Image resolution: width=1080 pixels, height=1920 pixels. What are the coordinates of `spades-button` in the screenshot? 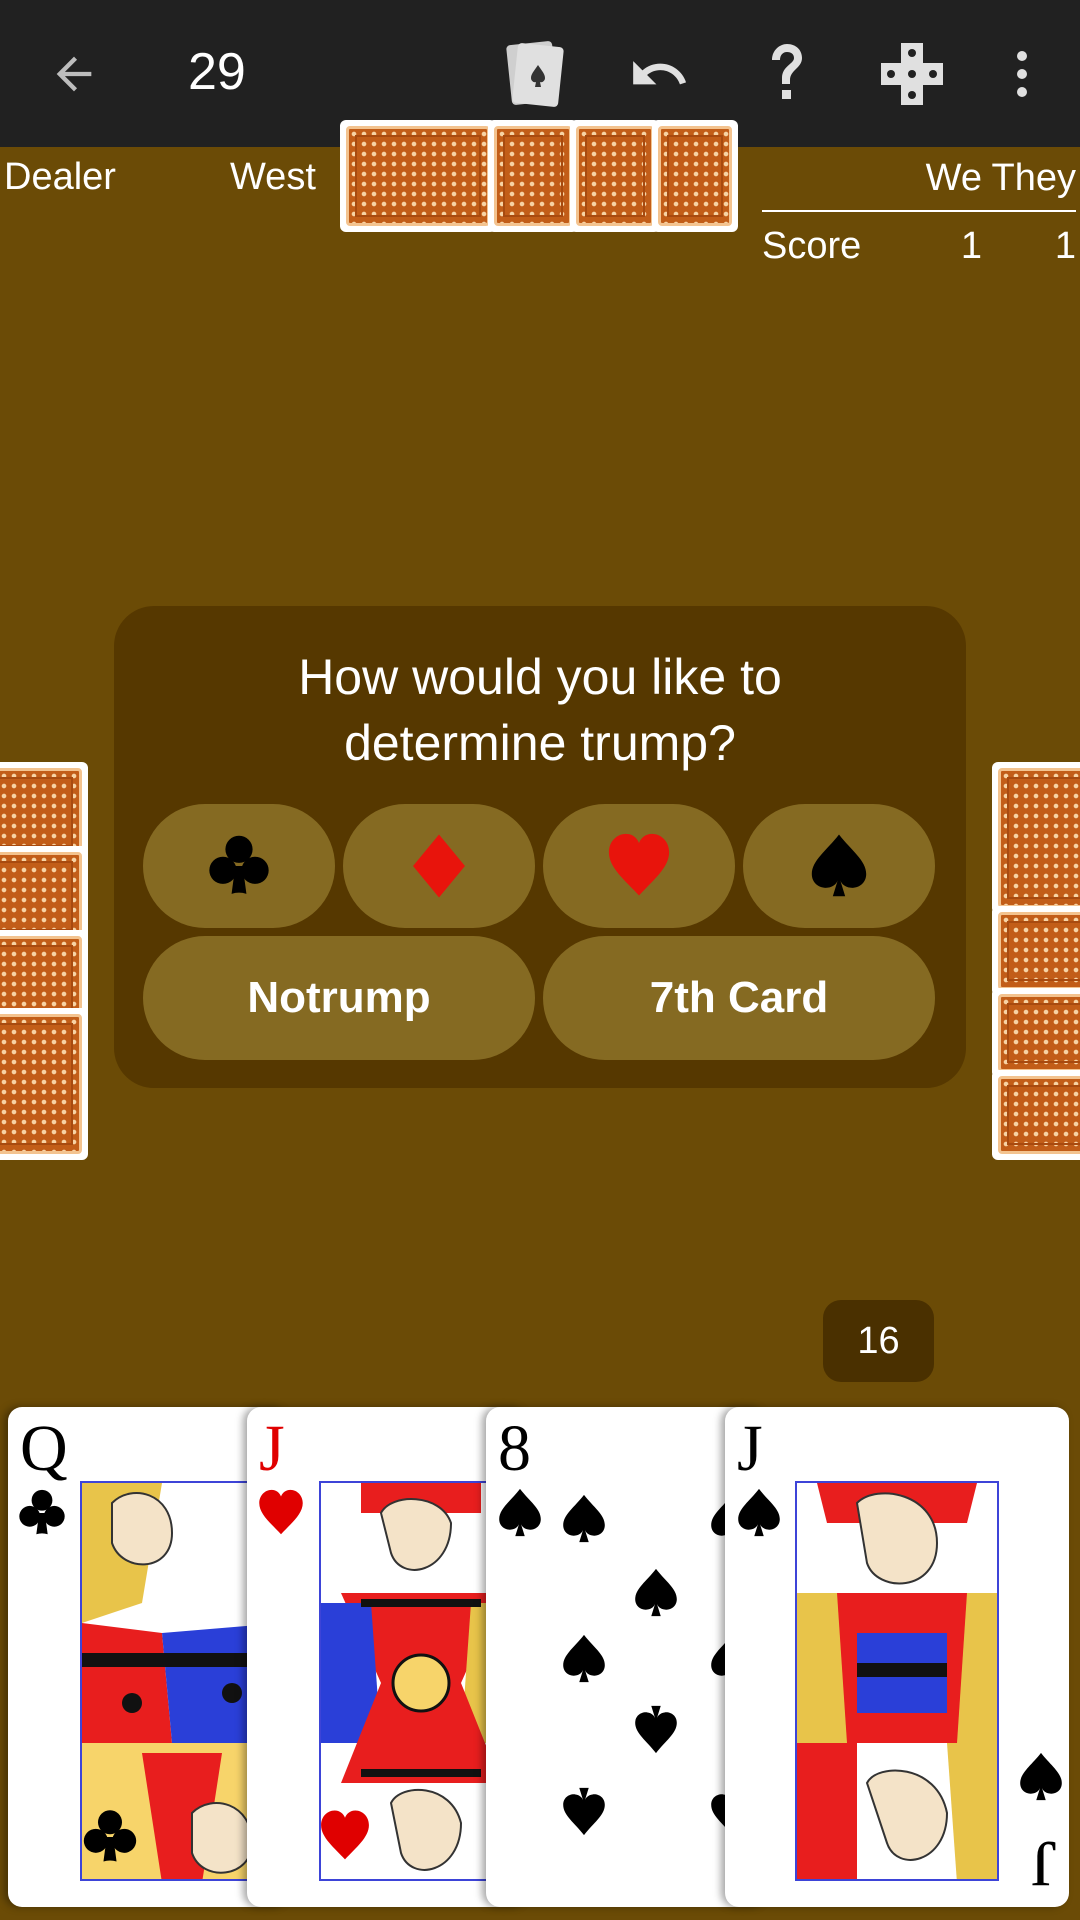 It's located at (839, 866).